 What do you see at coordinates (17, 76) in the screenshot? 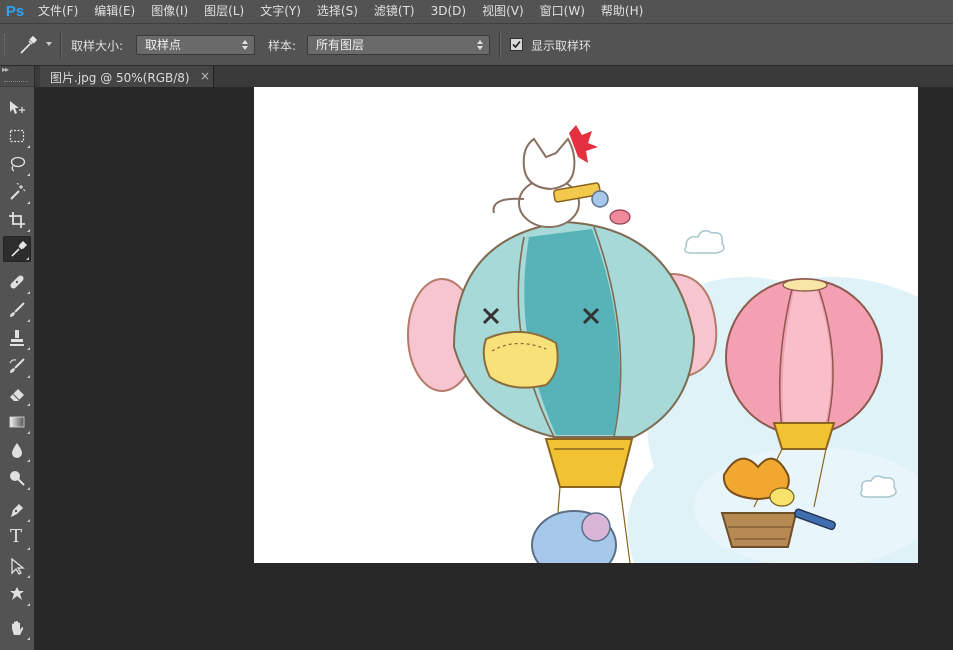
I see `tools-panel-header: ▸▸` at bounding box center [17, 76].